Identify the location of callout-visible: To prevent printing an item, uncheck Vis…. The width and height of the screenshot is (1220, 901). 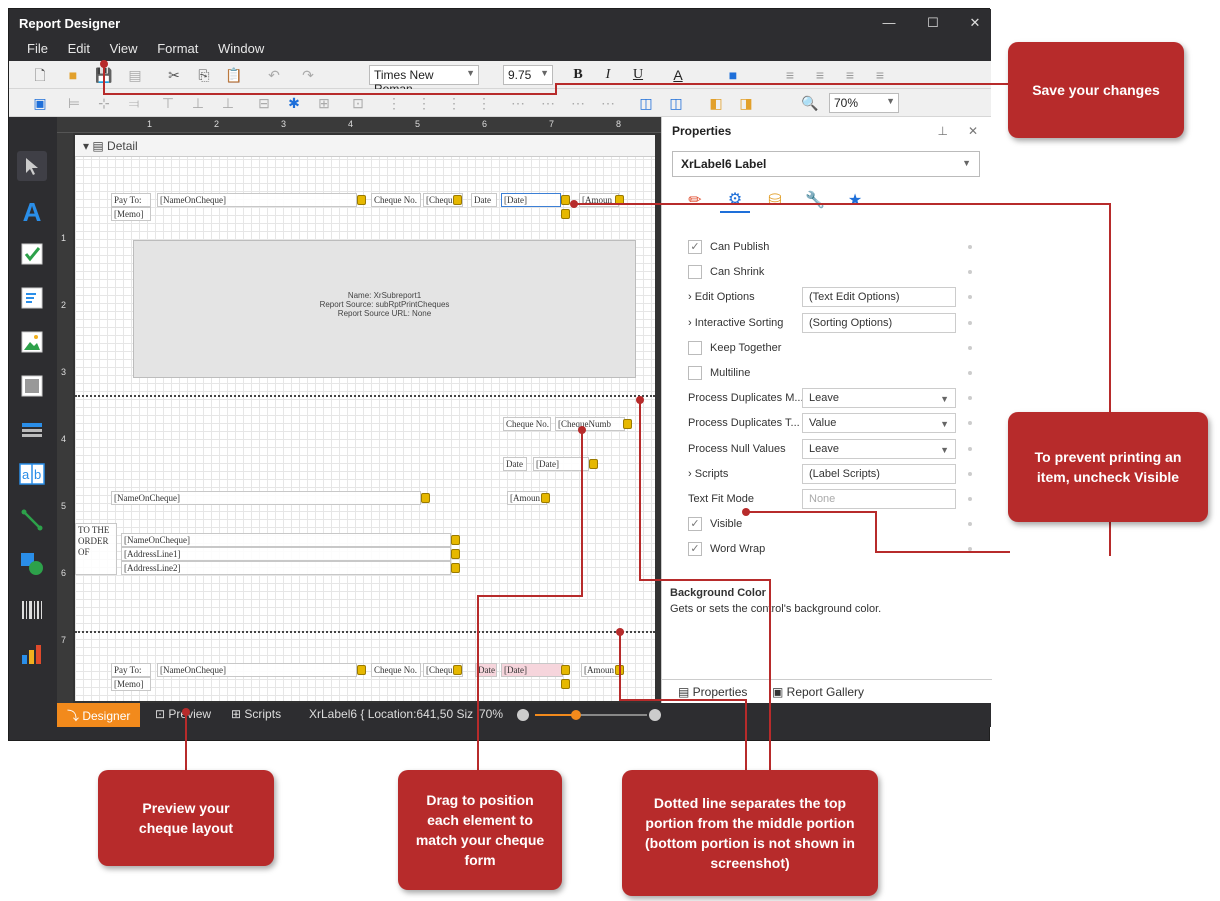
(1108, 467).